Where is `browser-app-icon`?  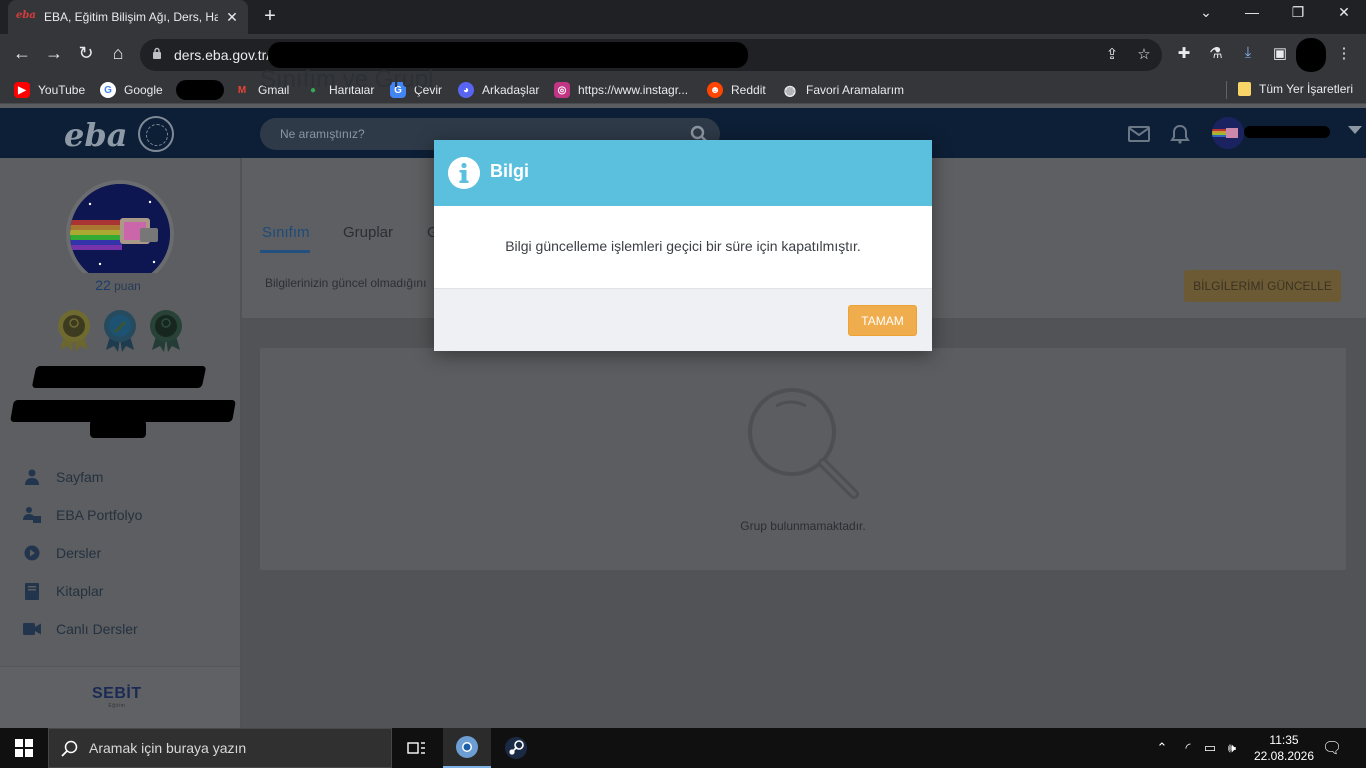
browser-app-icon is located at coordinates (467, 747).